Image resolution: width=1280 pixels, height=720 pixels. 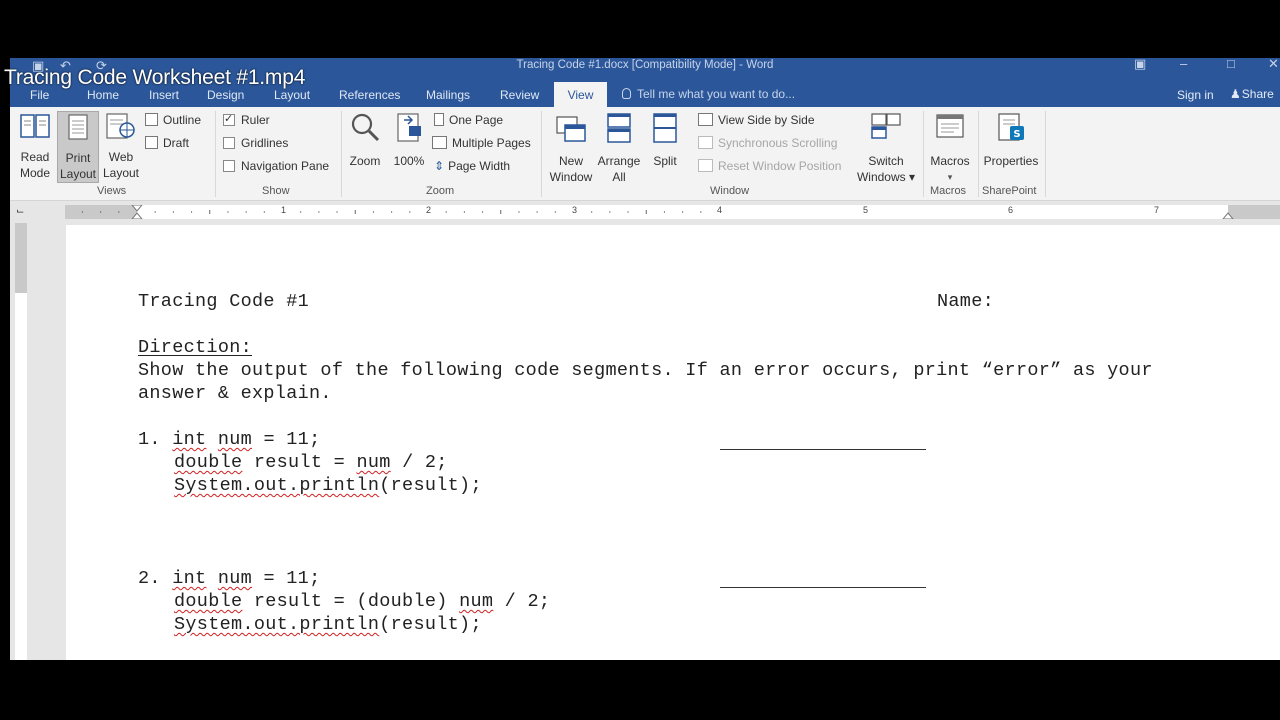 I want to click on synchronous-scrolling-button: Synchronous Scrolling, so click(x=767, y=143).